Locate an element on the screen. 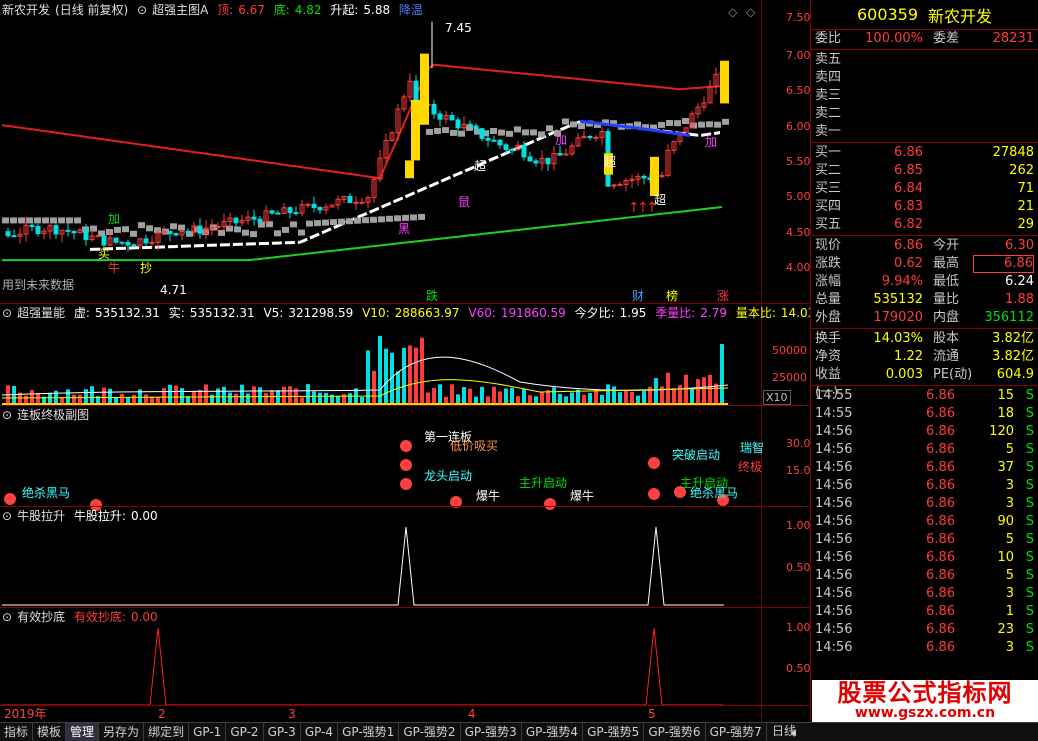  scroll-left-icon: ◂ is located at coordinates (793, 732).